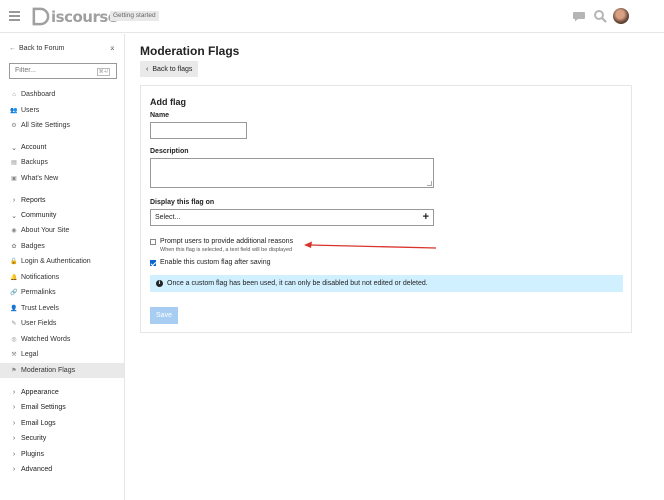 This screenshot has width=664, height=500. I want to click on sidebar-section-email-settings: › Email Settings, so click(62, 407).